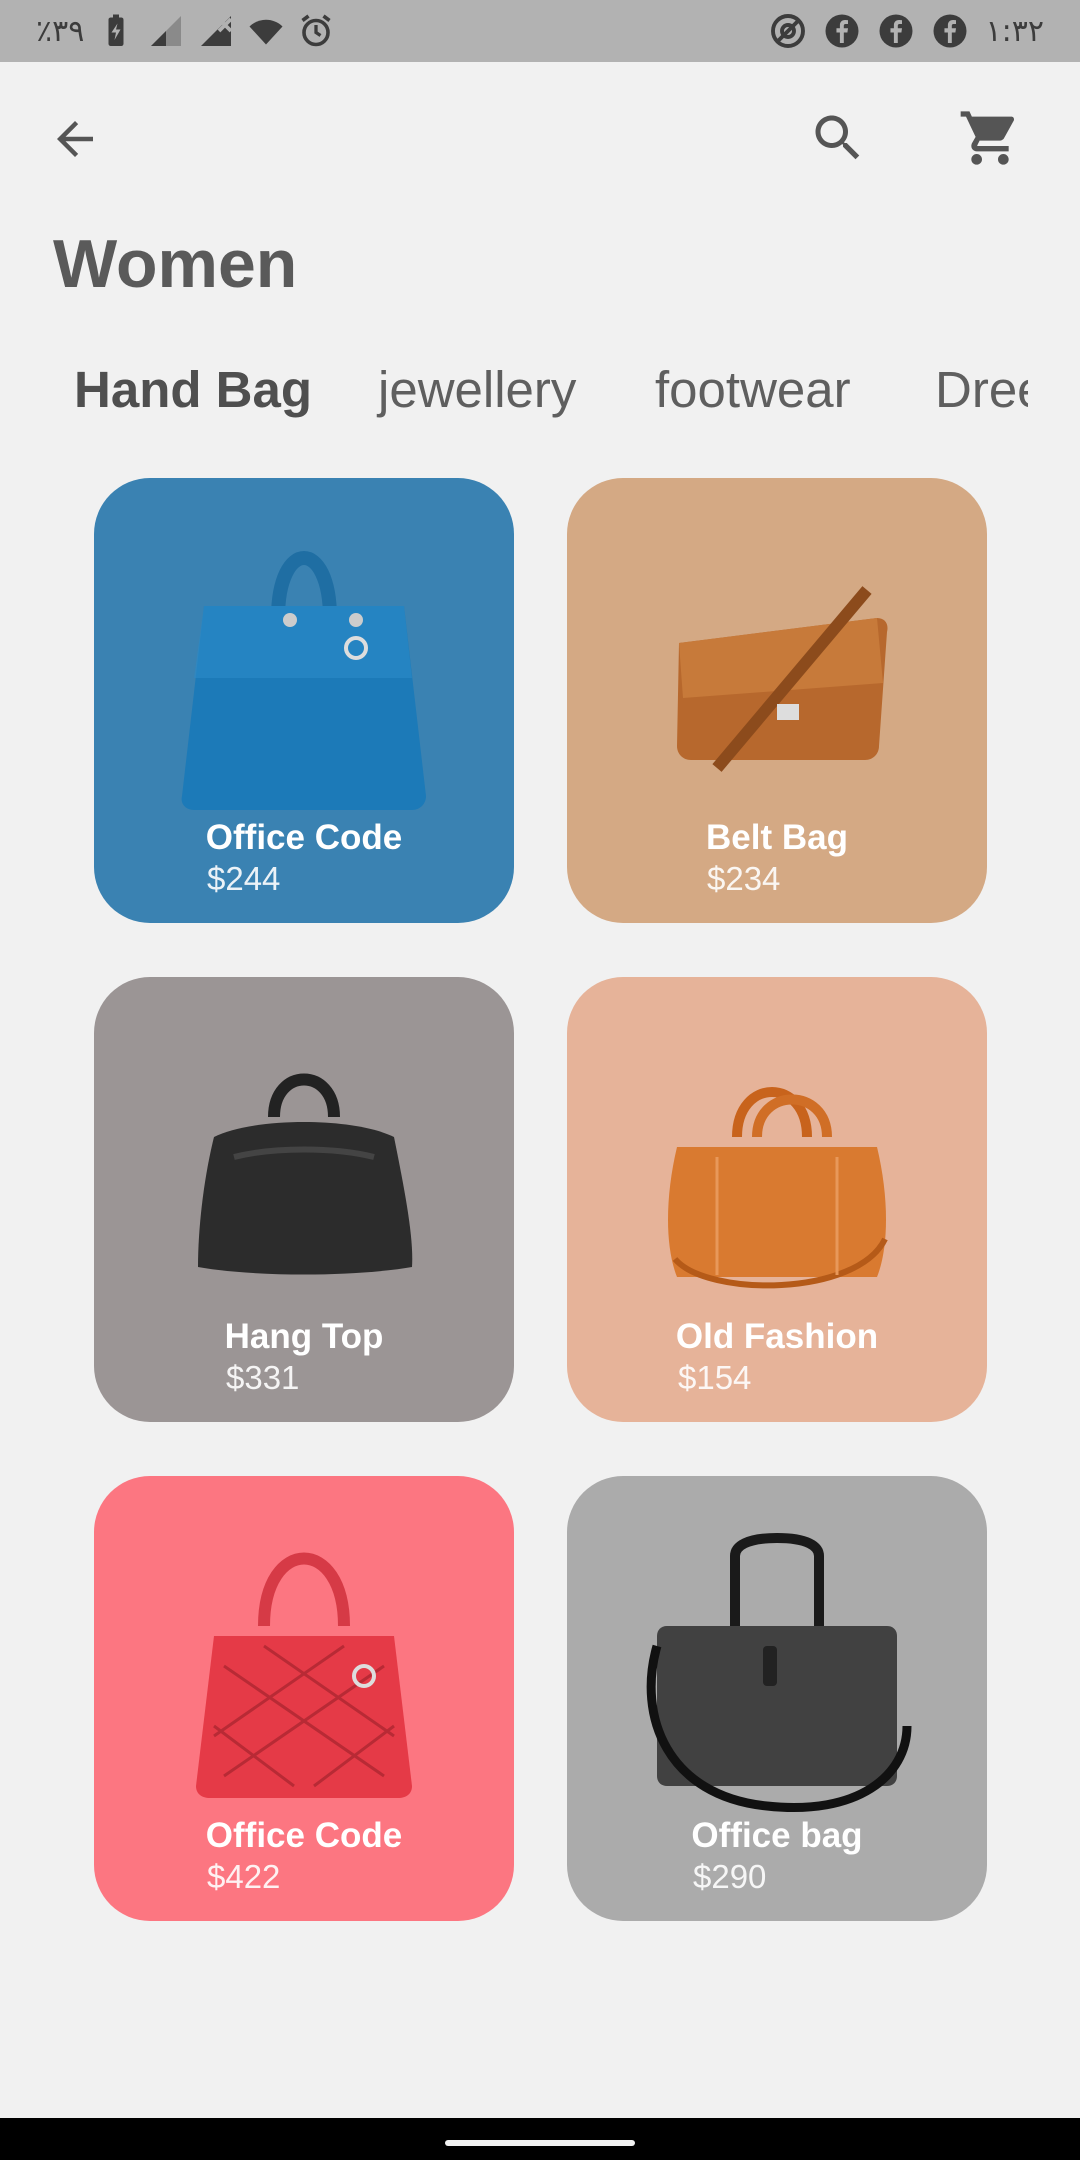 The image size is (1080, 2160). I want to click on product-price: $290, so click(730, 1876).